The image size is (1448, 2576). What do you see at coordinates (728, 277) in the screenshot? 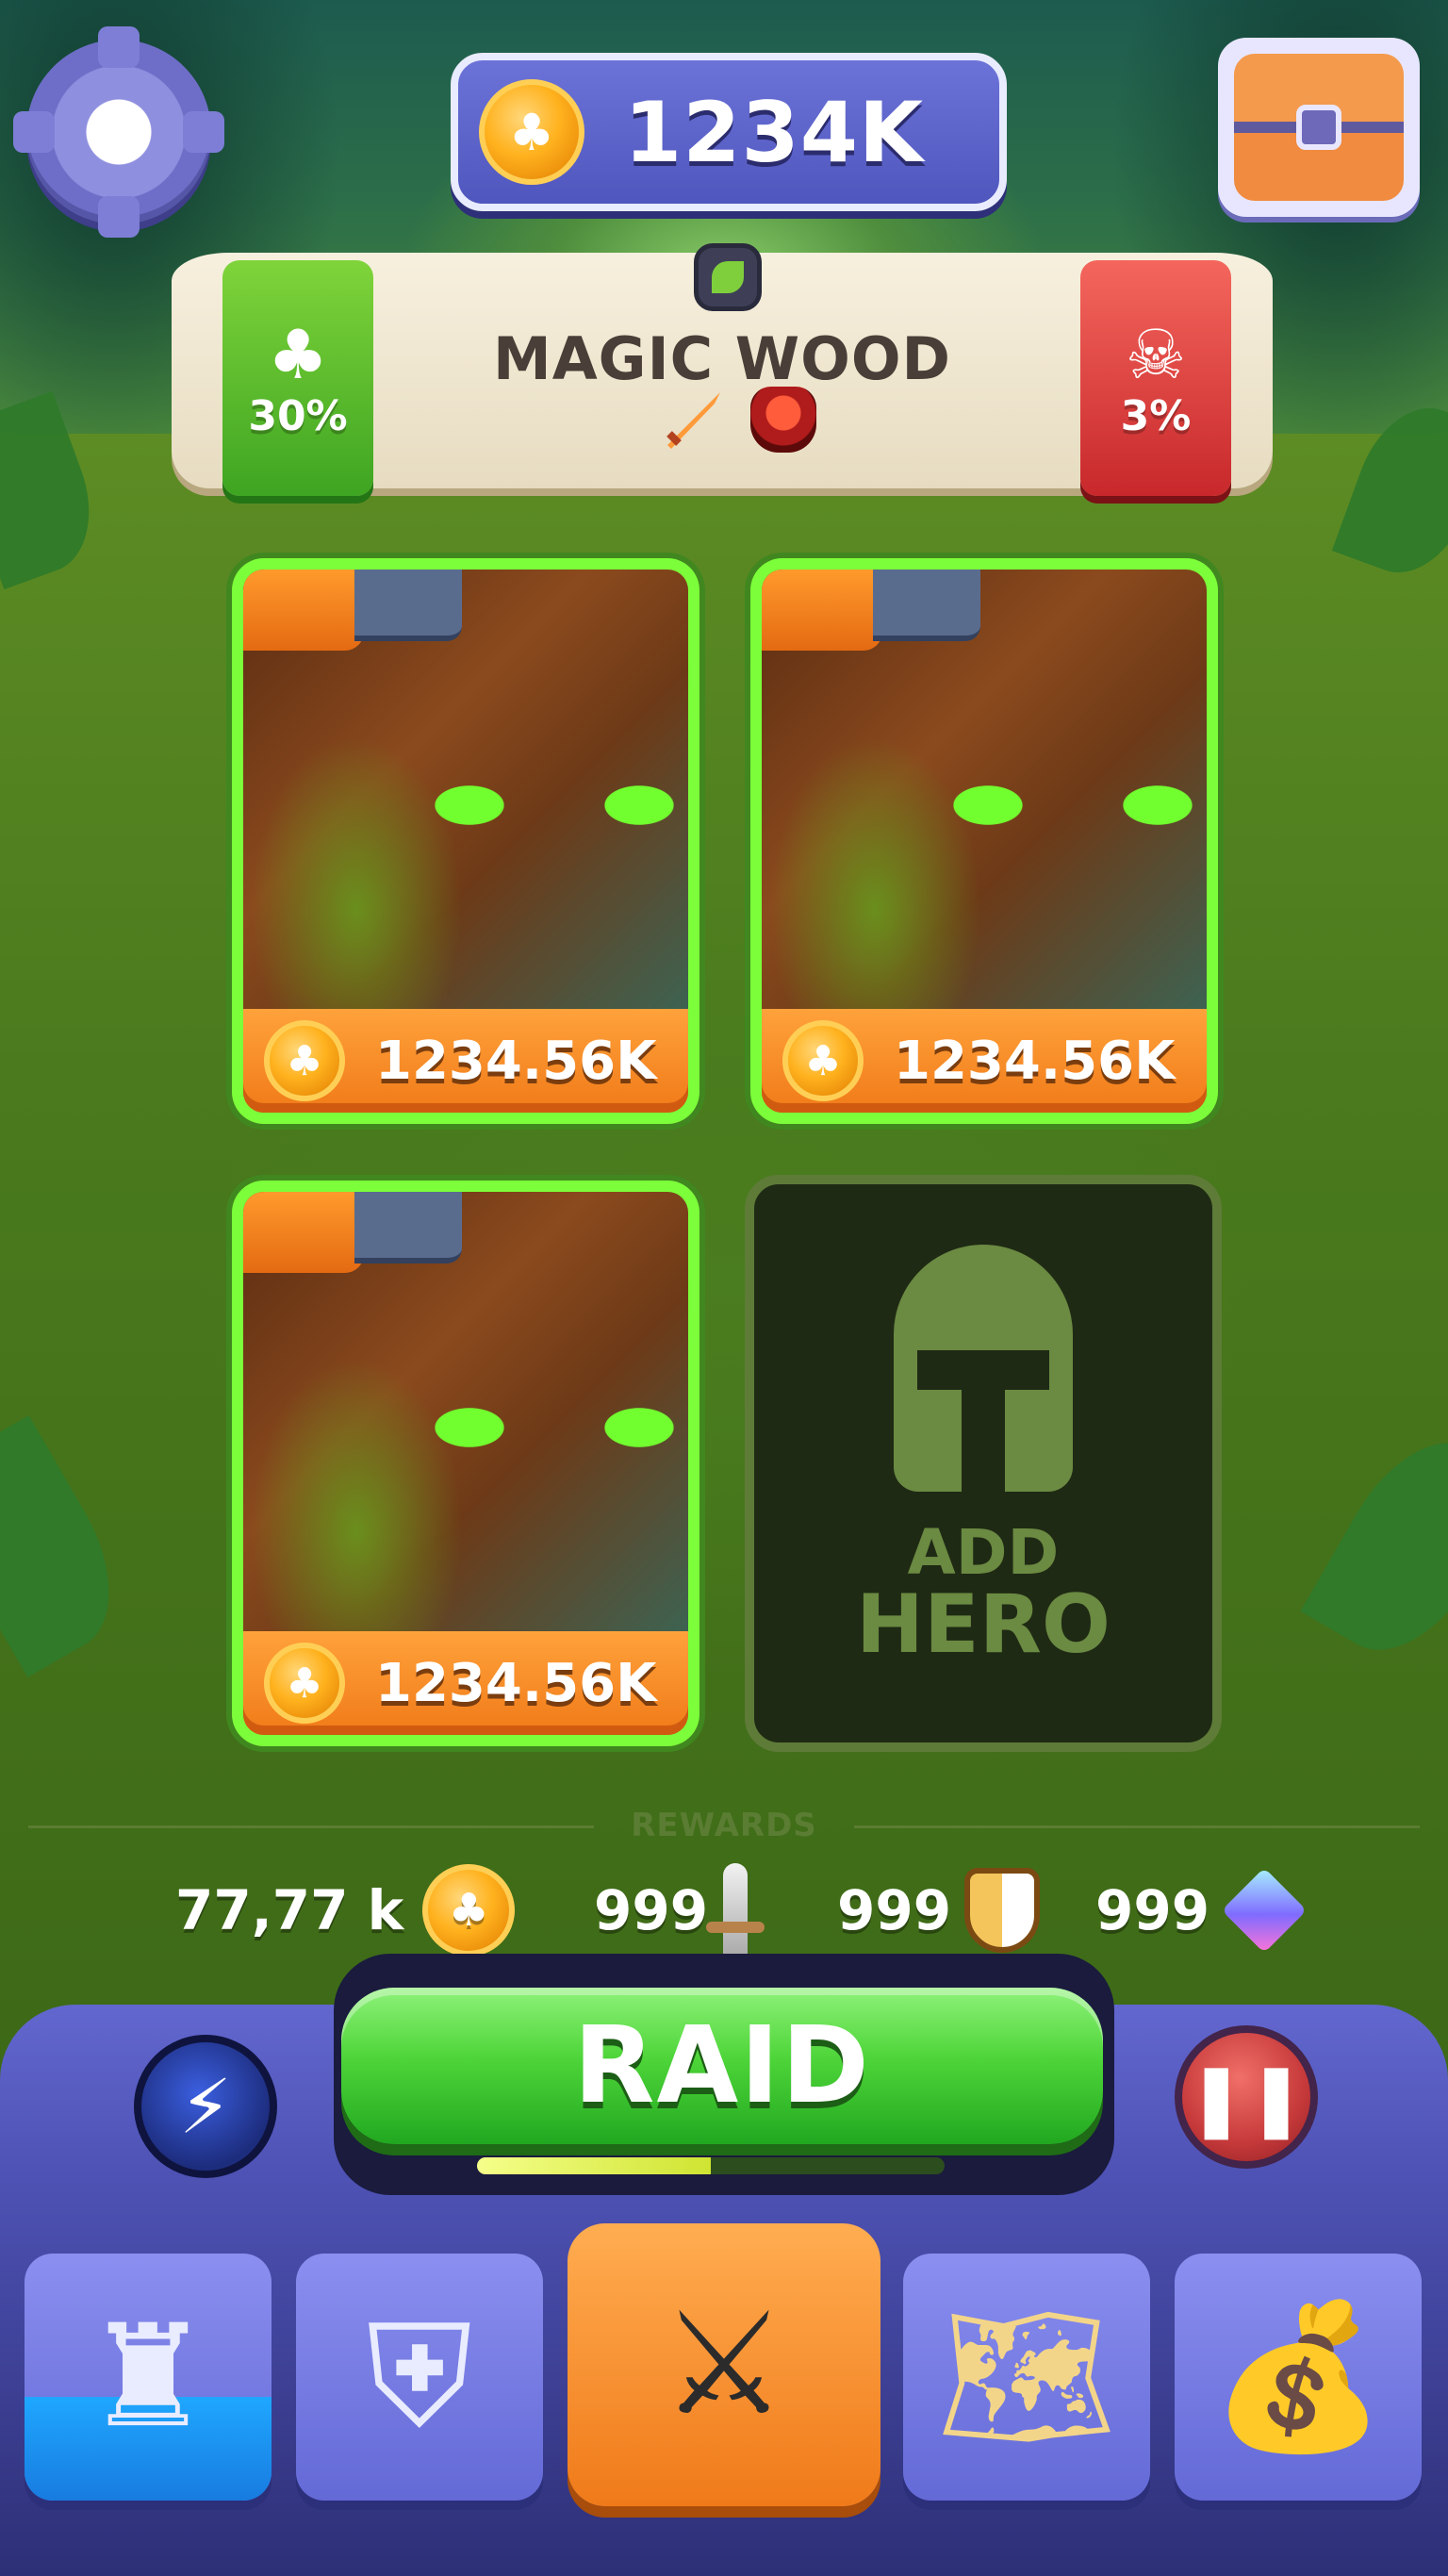
I see `leaf-icon` at bounding box center [728, 277].